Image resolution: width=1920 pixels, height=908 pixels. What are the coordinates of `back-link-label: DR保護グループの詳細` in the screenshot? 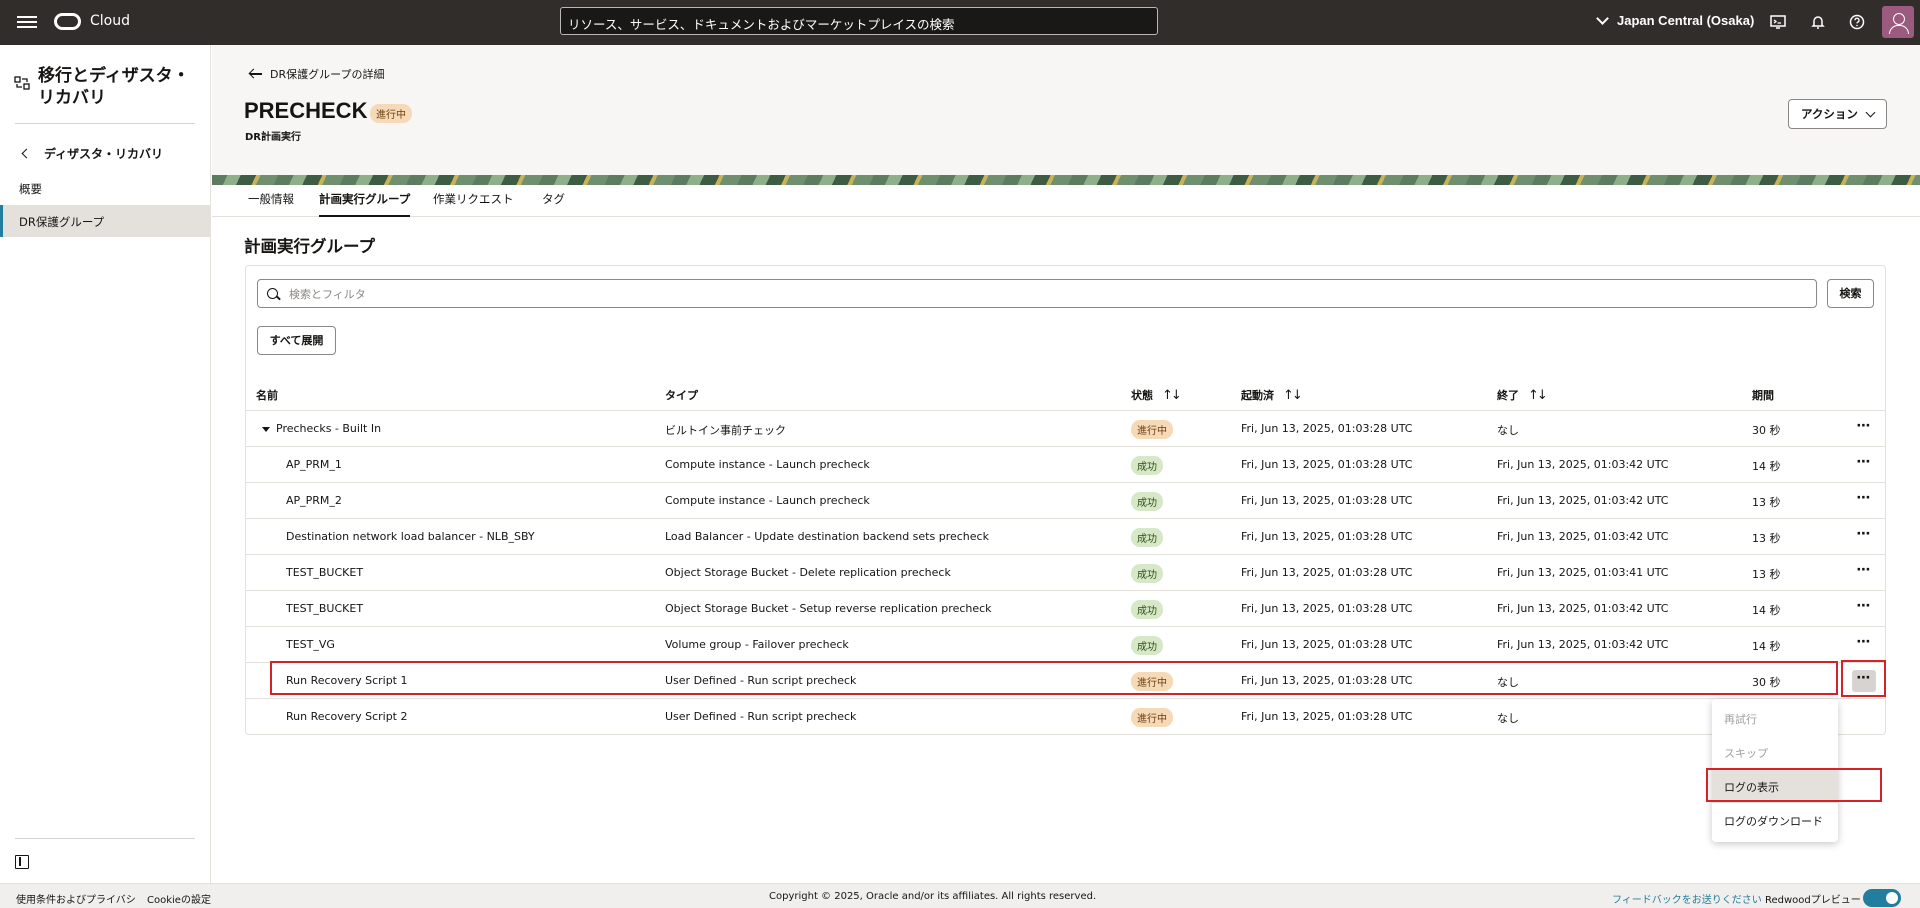 It's located at (327, 74).